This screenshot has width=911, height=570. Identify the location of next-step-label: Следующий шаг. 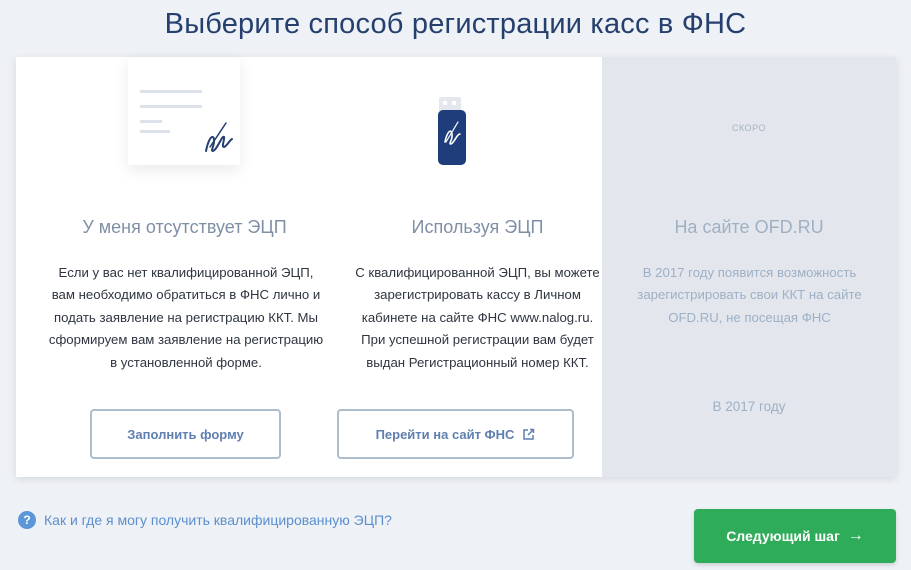
(783, 536).